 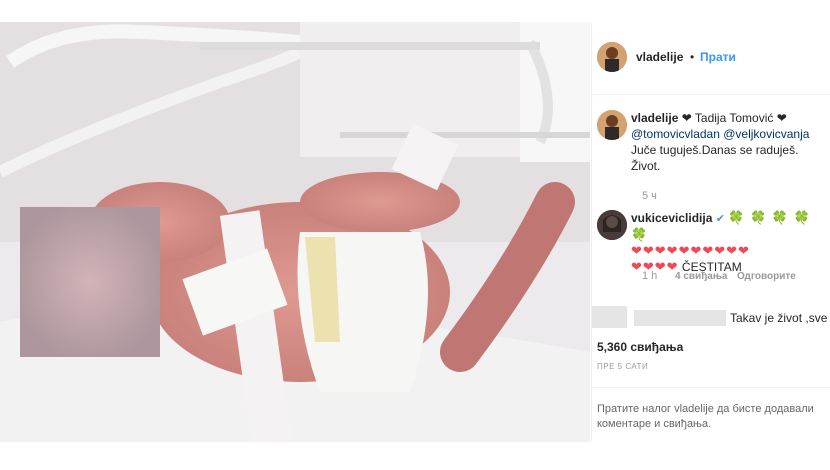 I want to click on heart-emojis-row1: ❤❤❤❤❤❤❤❤❤❤, so click(x=690, y=250).